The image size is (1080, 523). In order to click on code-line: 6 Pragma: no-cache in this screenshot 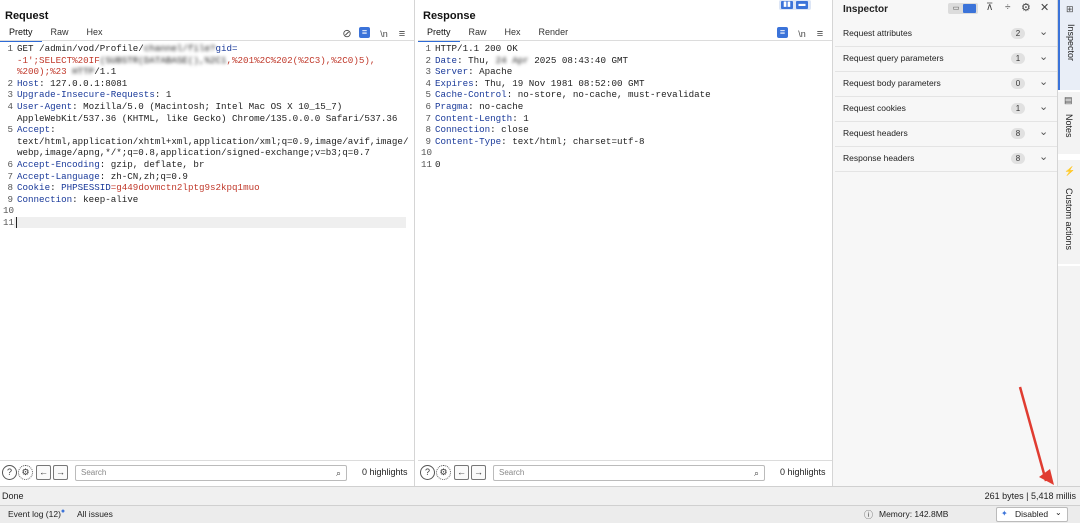, I will do `click(626, 107)`.